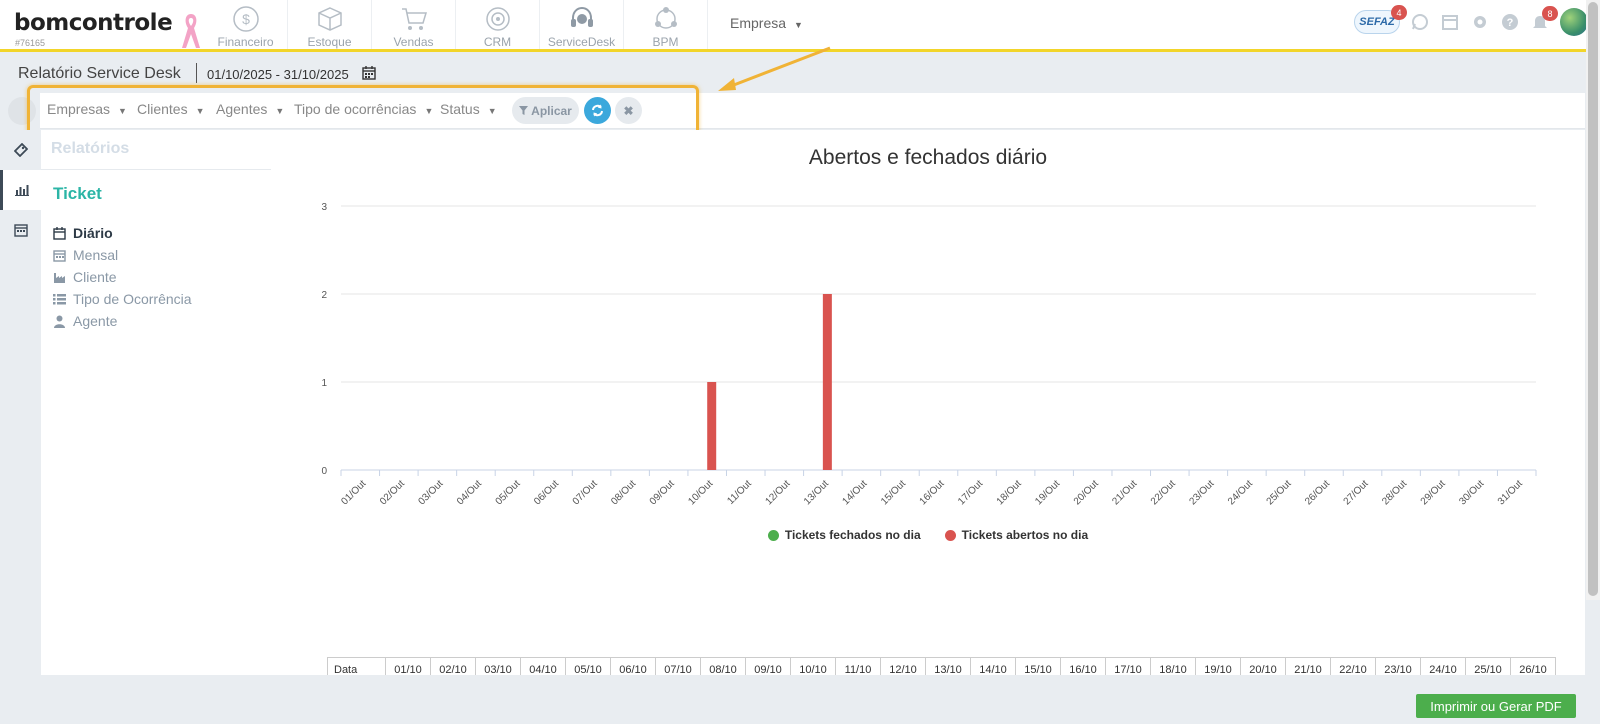  Describe the element at coordinates (1488, 666) in the screenshot. I see `table-header-cell: 25/10` at that location.